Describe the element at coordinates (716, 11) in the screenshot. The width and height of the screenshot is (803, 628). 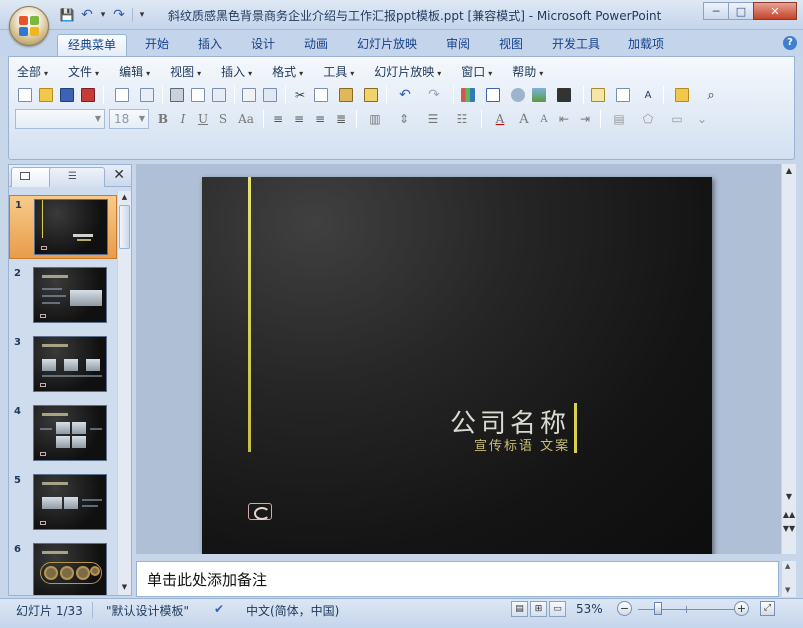
I see `minimize-button: ─` at that location.